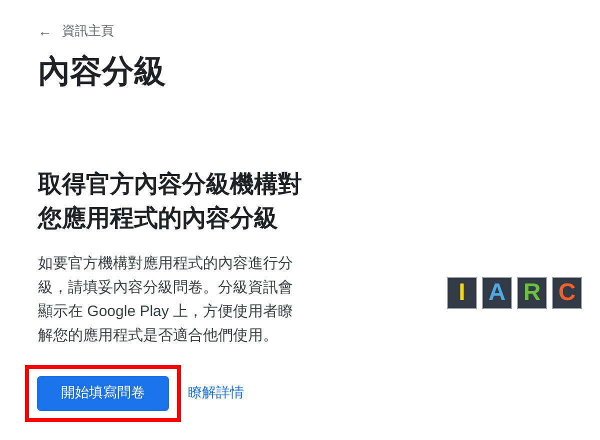 The image size is (600, 440). What do you see at coordinates (532, 293) in the screenshot?
I see `logo-letter: R` at bounding box center [532, 293].